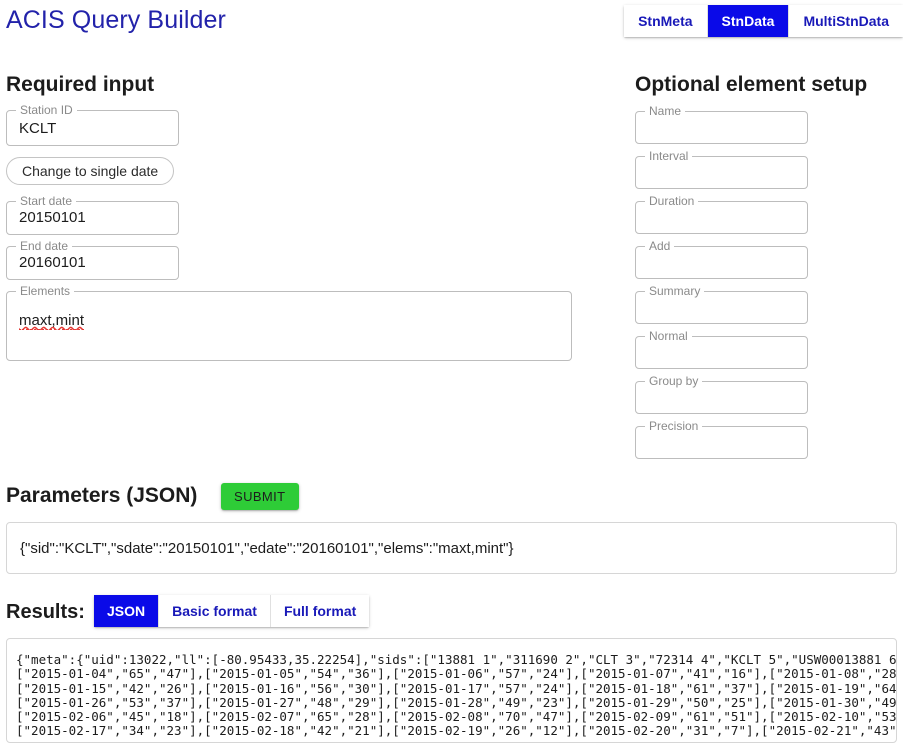 The width and height of the screenshot is (903, 745). I want to click on station-id-field: Station ID KCLT, so click(92, 124).